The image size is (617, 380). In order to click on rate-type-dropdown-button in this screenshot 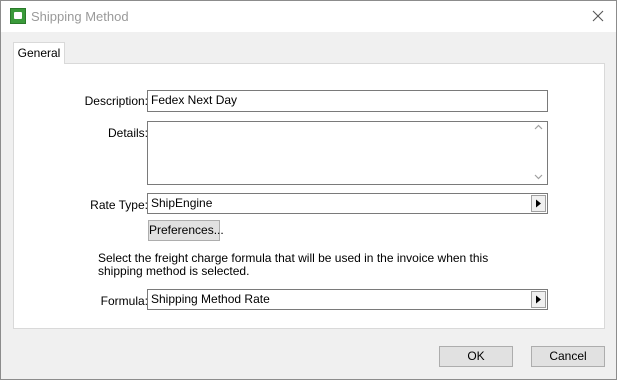, I will do `click(538, 203)`.